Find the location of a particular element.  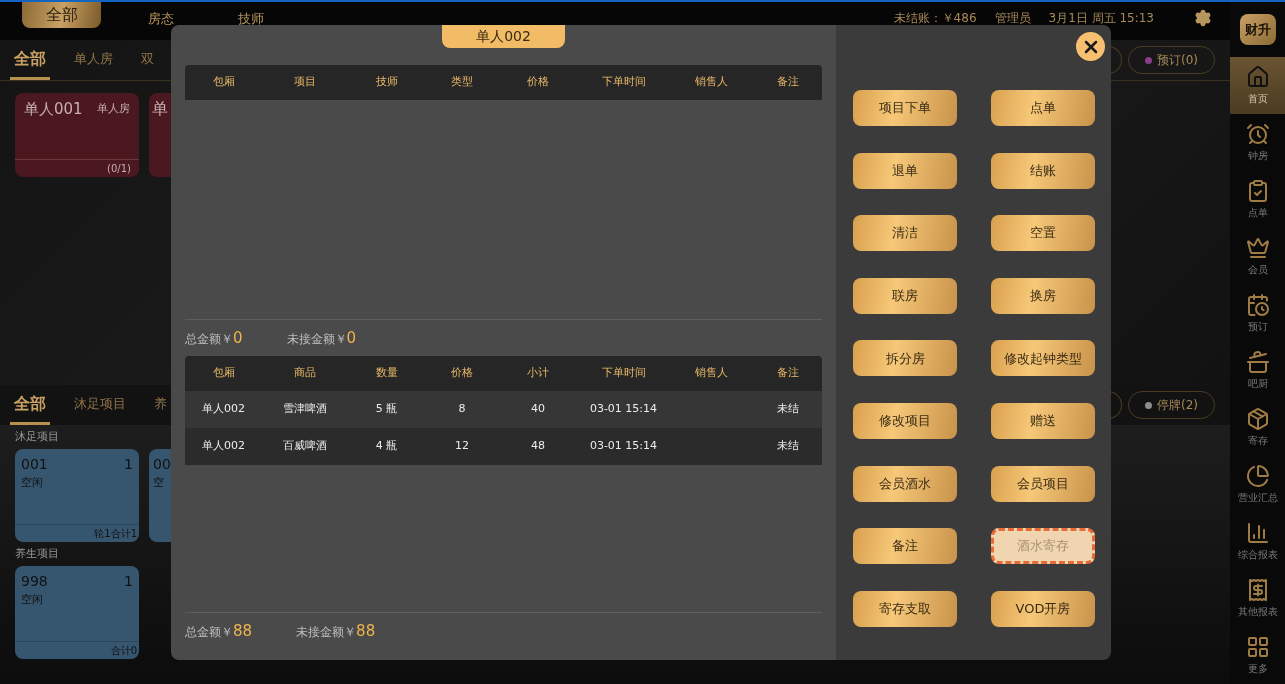

sidebar-item: 吧厨 is located at coordinates (1257, 370).